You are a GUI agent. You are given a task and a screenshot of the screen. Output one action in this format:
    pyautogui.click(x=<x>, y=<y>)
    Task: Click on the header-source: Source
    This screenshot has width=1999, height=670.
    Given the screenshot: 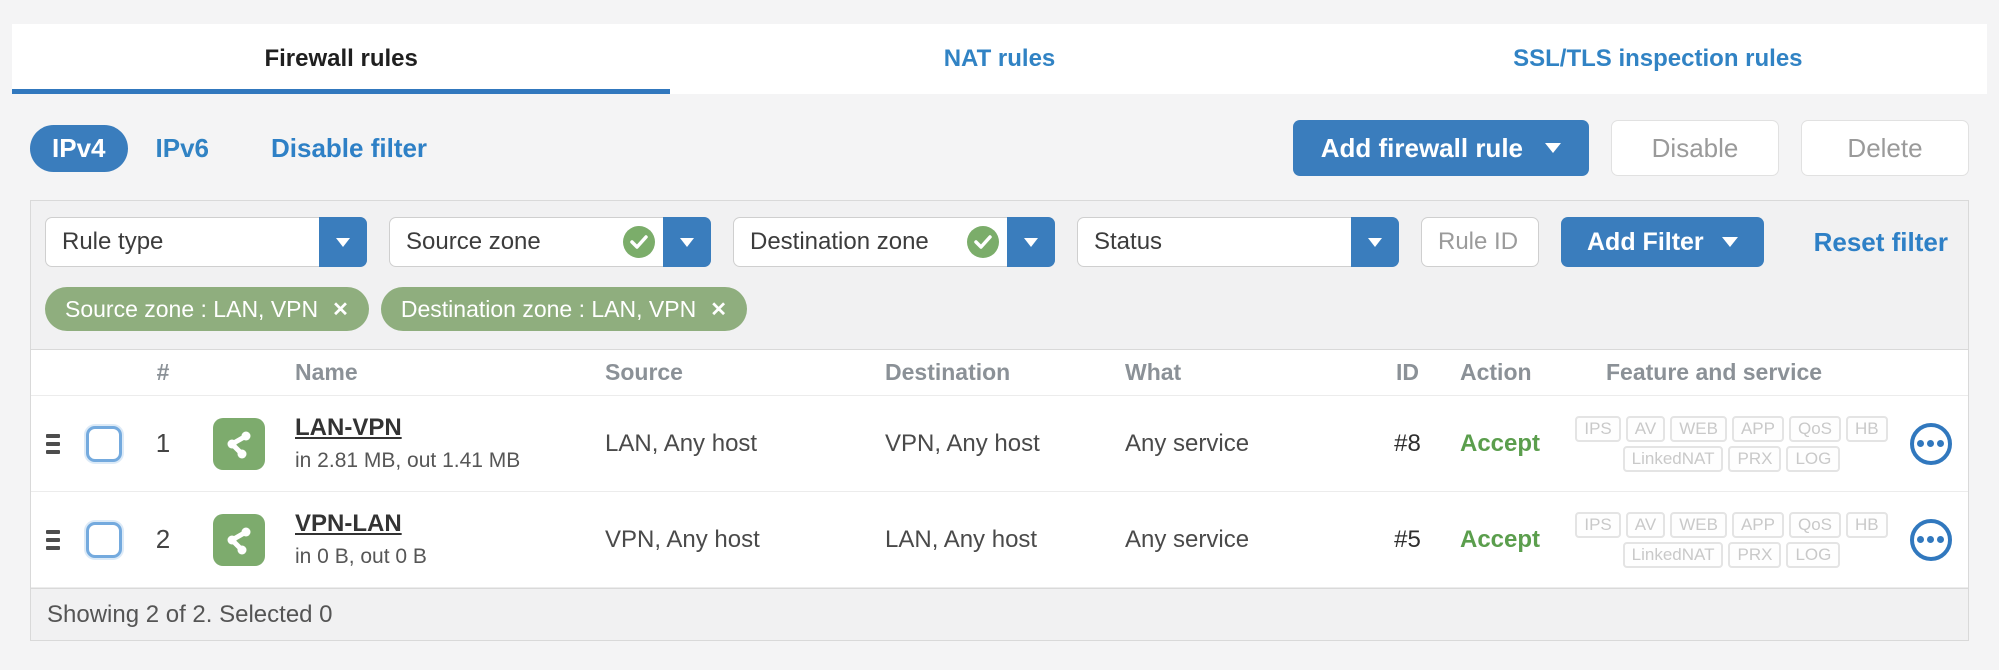 What is the action you would take?
    pyautogui.click(x=644, y=372)
    